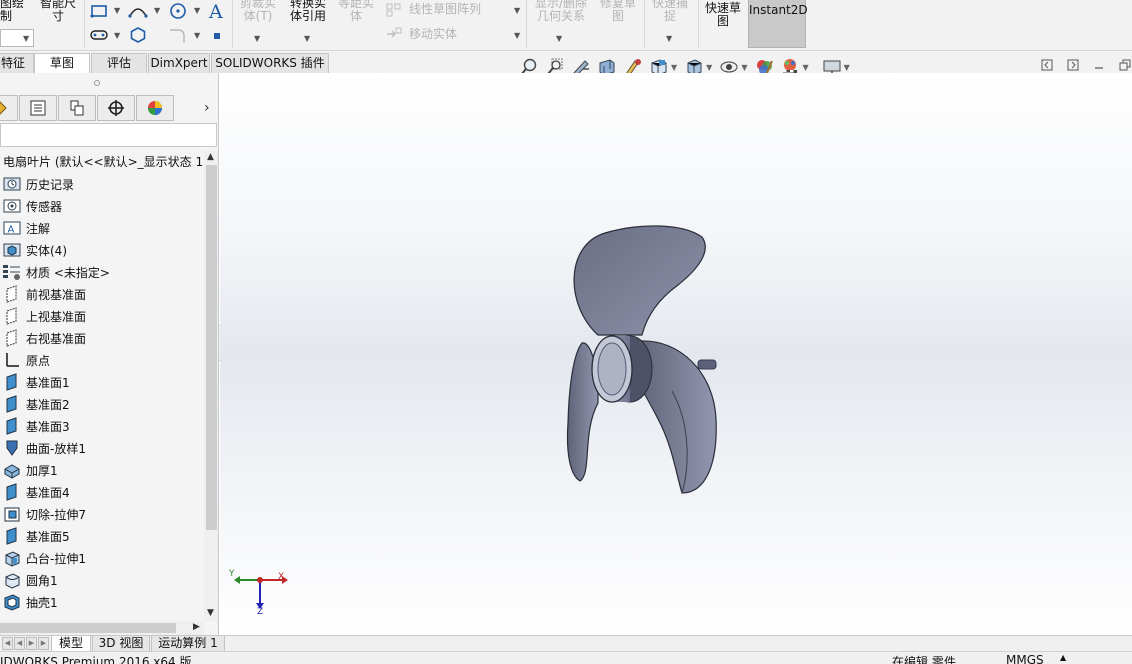 Image resolution: width=1132 pixels, height=664 pixels. What do you see at coordinates (26, 360) in the screenshot?
I see `tree-item: 原点` at bounding box center [26, 360].